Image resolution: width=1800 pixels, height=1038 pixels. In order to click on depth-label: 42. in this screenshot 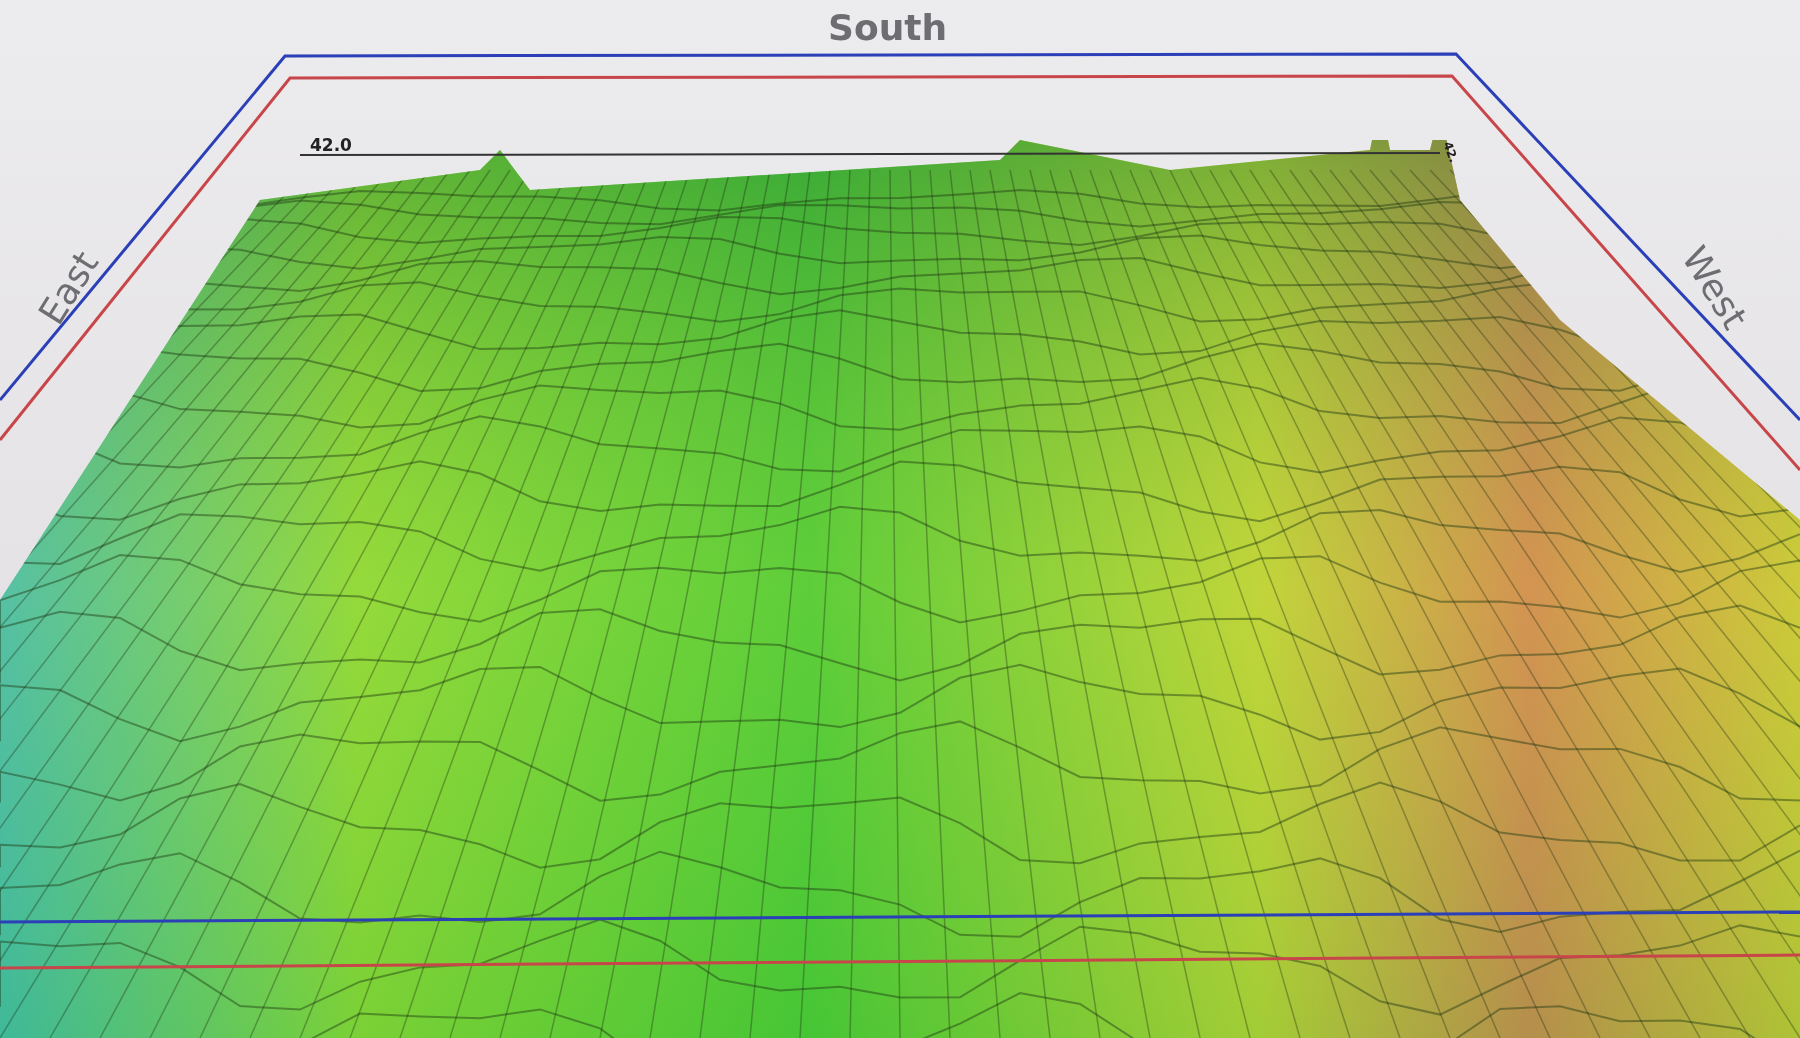, I will do `click(1450, 152)`.